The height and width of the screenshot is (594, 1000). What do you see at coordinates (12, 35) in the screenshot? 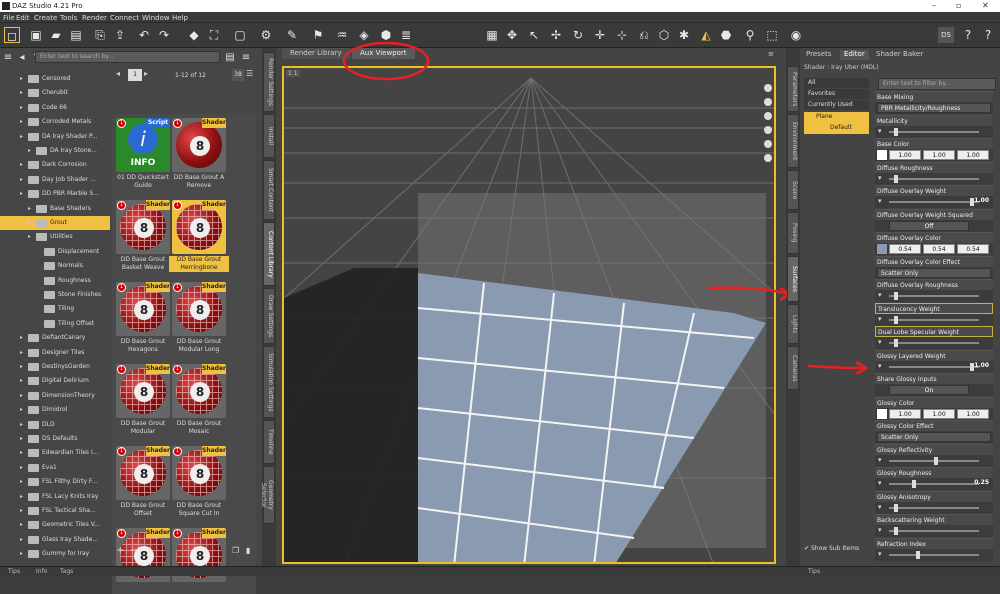
I see `new-scene-icon: ◻` at bounding box center [12, 35].